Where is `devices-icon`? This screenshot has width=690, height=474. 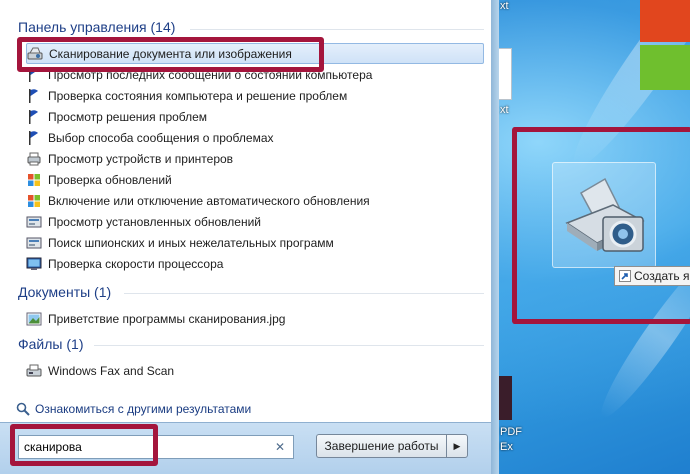
devices-icon is located at coordinates (34, 158).